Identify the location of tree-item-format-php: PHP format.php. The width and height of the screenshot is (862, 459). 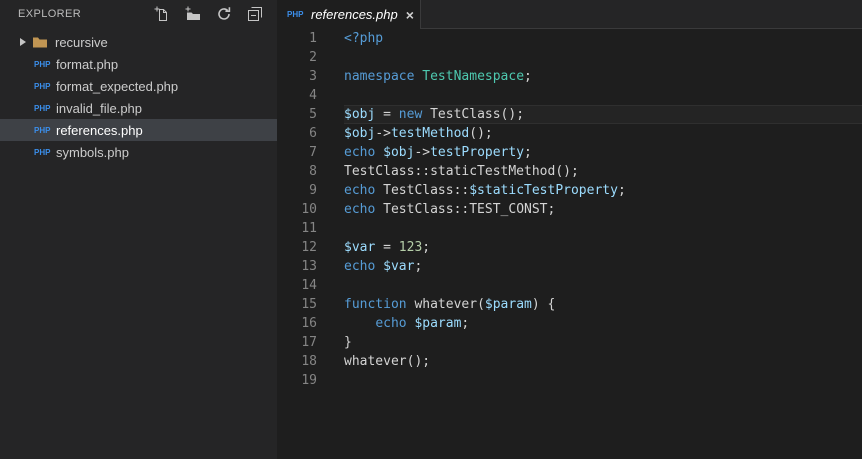
(138, 64).